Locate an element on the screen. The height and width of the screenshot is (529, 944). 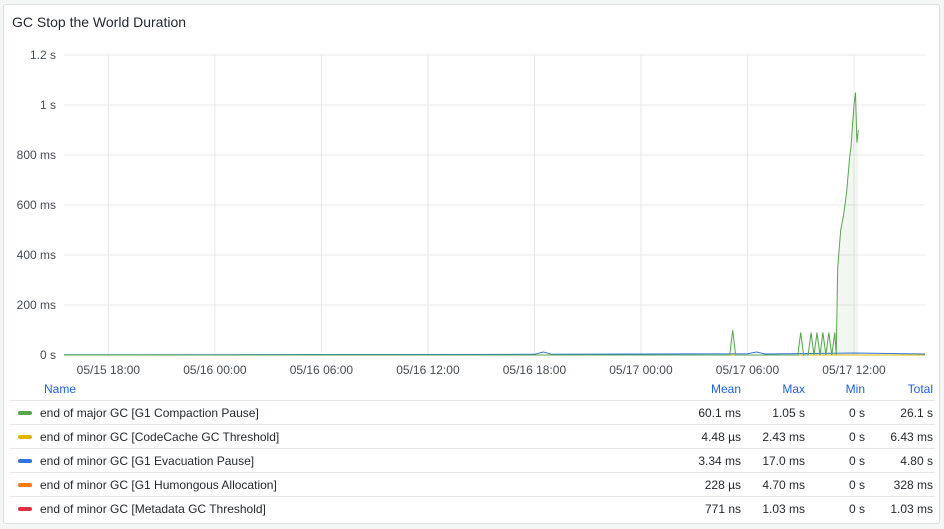
x-tick-label: 05/16 12:00 is located at coordinates (428, 370).